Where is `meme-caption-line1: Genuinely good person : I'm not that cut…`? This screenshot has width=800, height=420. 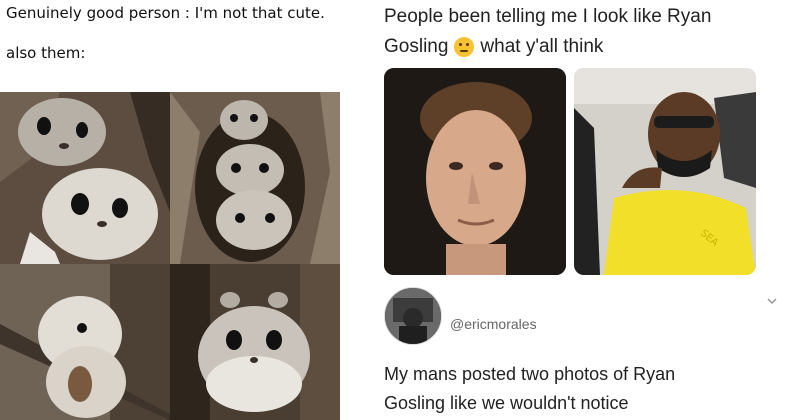
meme-caption-line1: Genuinely good person : I'm not that cut… is located at coordinates (165, 13).